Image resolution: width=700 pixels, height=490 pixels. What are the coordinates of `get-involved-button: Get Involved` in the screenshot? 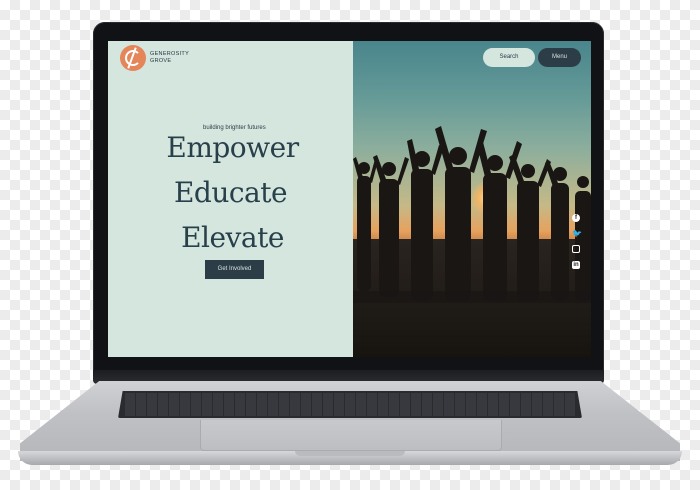 It's located at (234, 269).